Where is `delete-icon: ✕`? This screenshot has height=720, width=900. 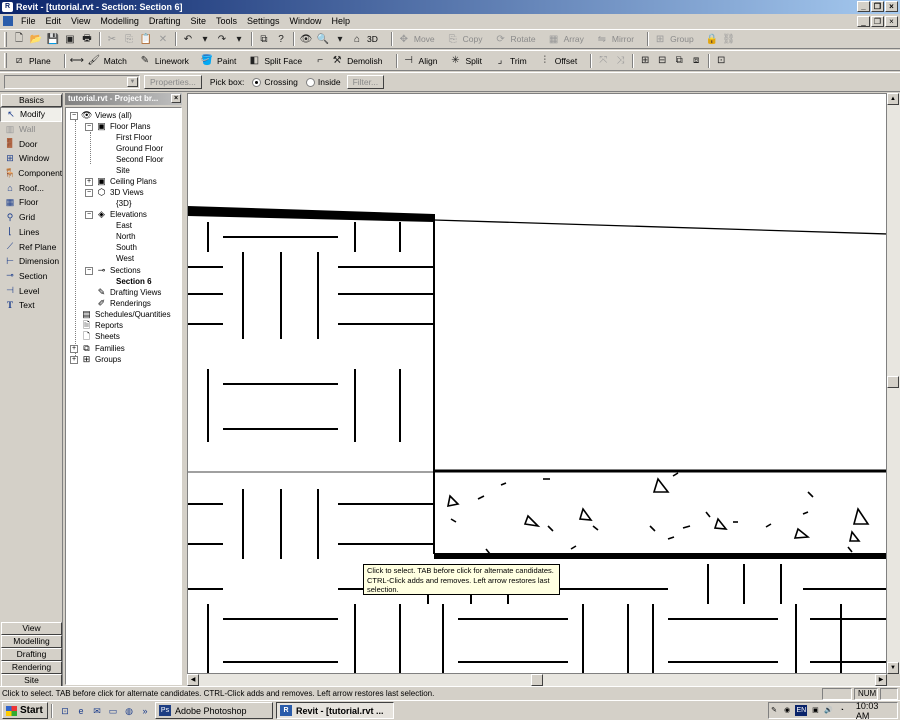
delete-icon: ✕ is located at coordinates (163, 39).